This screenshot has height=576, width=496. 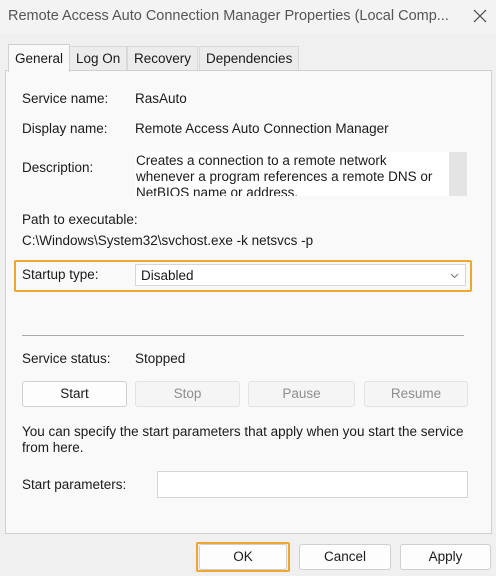 I want to click on path-label: Path to executable:, so click(x=80, y=219).